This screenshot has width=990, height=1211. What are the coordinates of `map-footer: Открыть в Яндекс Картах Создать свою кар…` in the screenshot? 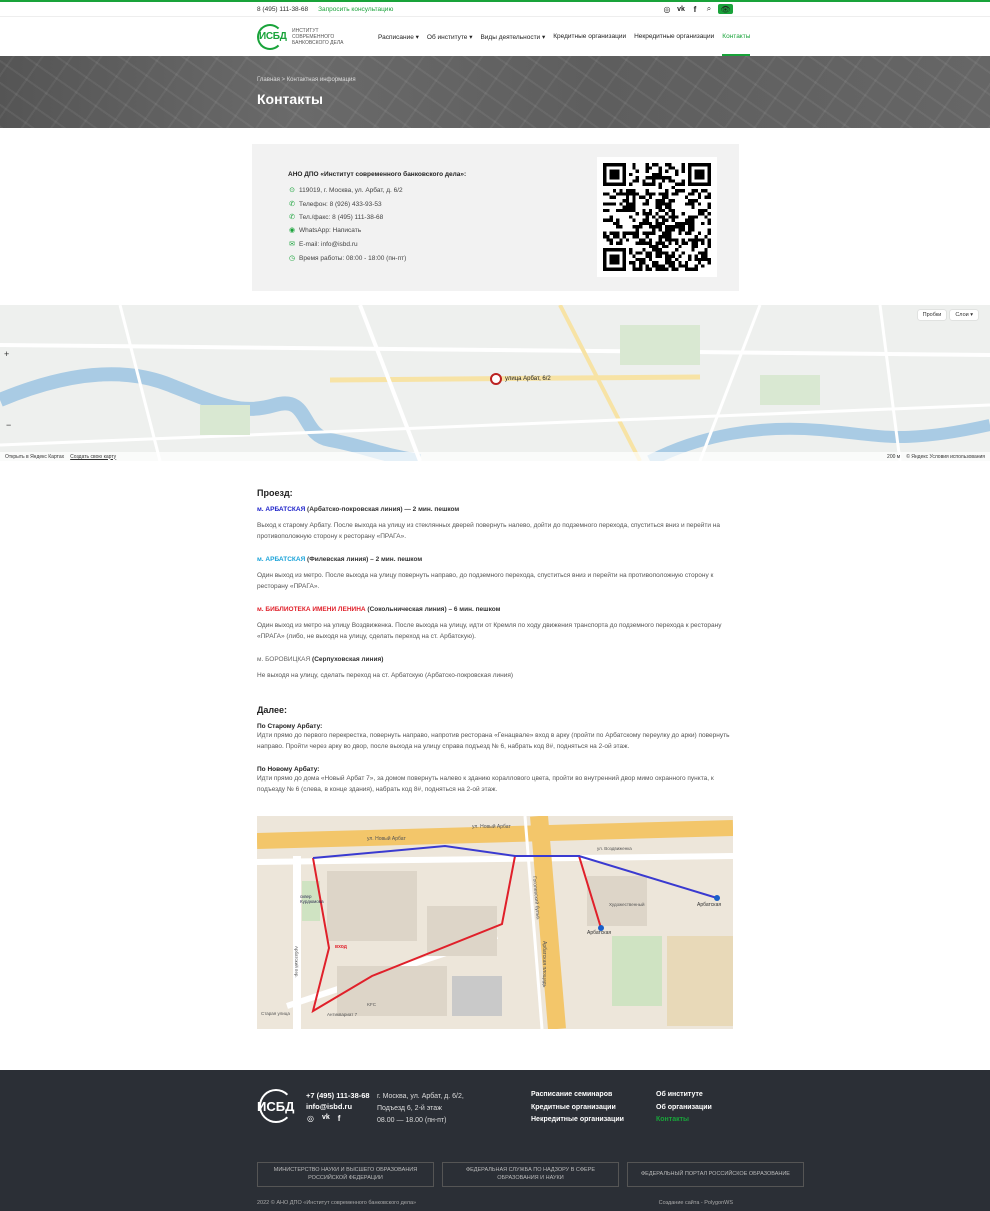 It's located at (495, 456).